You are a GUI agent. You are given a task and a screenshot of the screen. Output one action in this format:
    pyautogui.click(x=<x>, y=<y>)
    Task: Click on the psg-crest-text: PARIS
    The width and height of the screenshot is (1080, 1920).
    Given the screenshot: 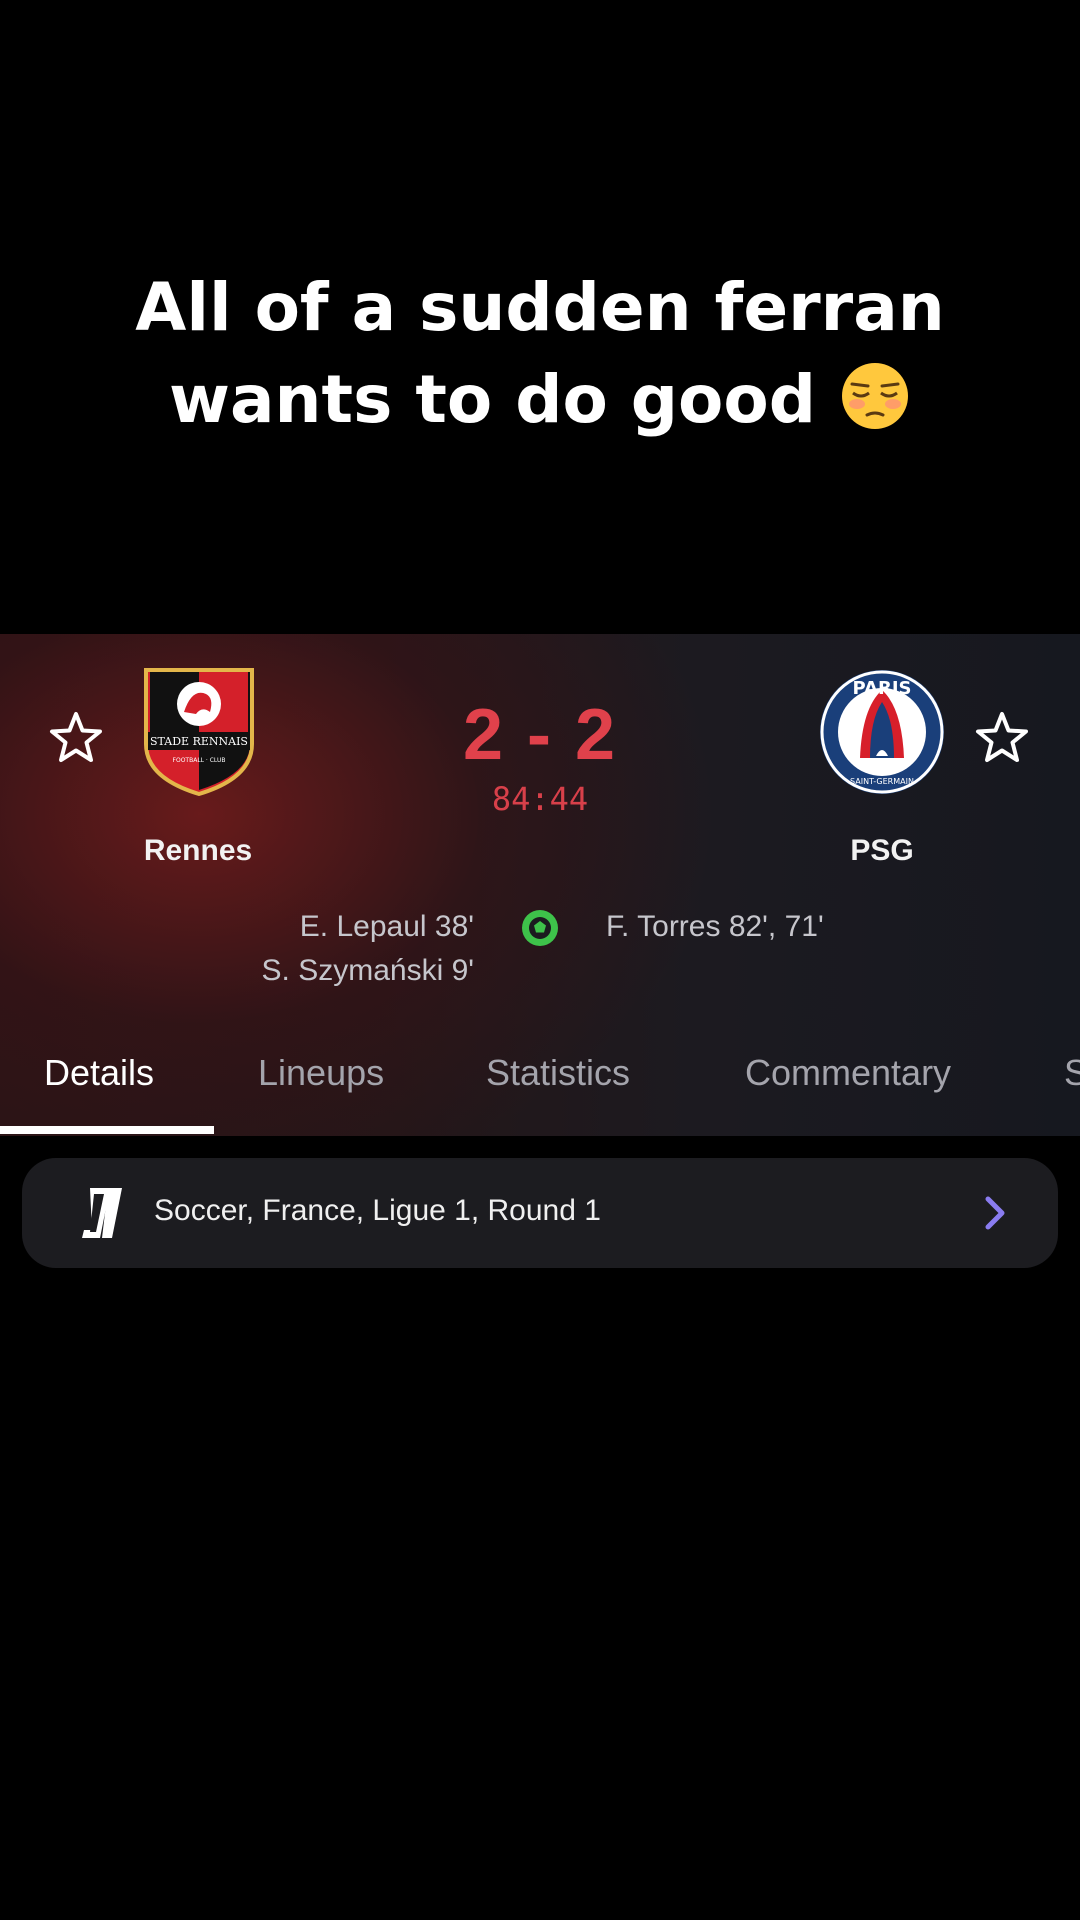 What is the action you would take?
    pyautogui.click(x=882, y=688)
    